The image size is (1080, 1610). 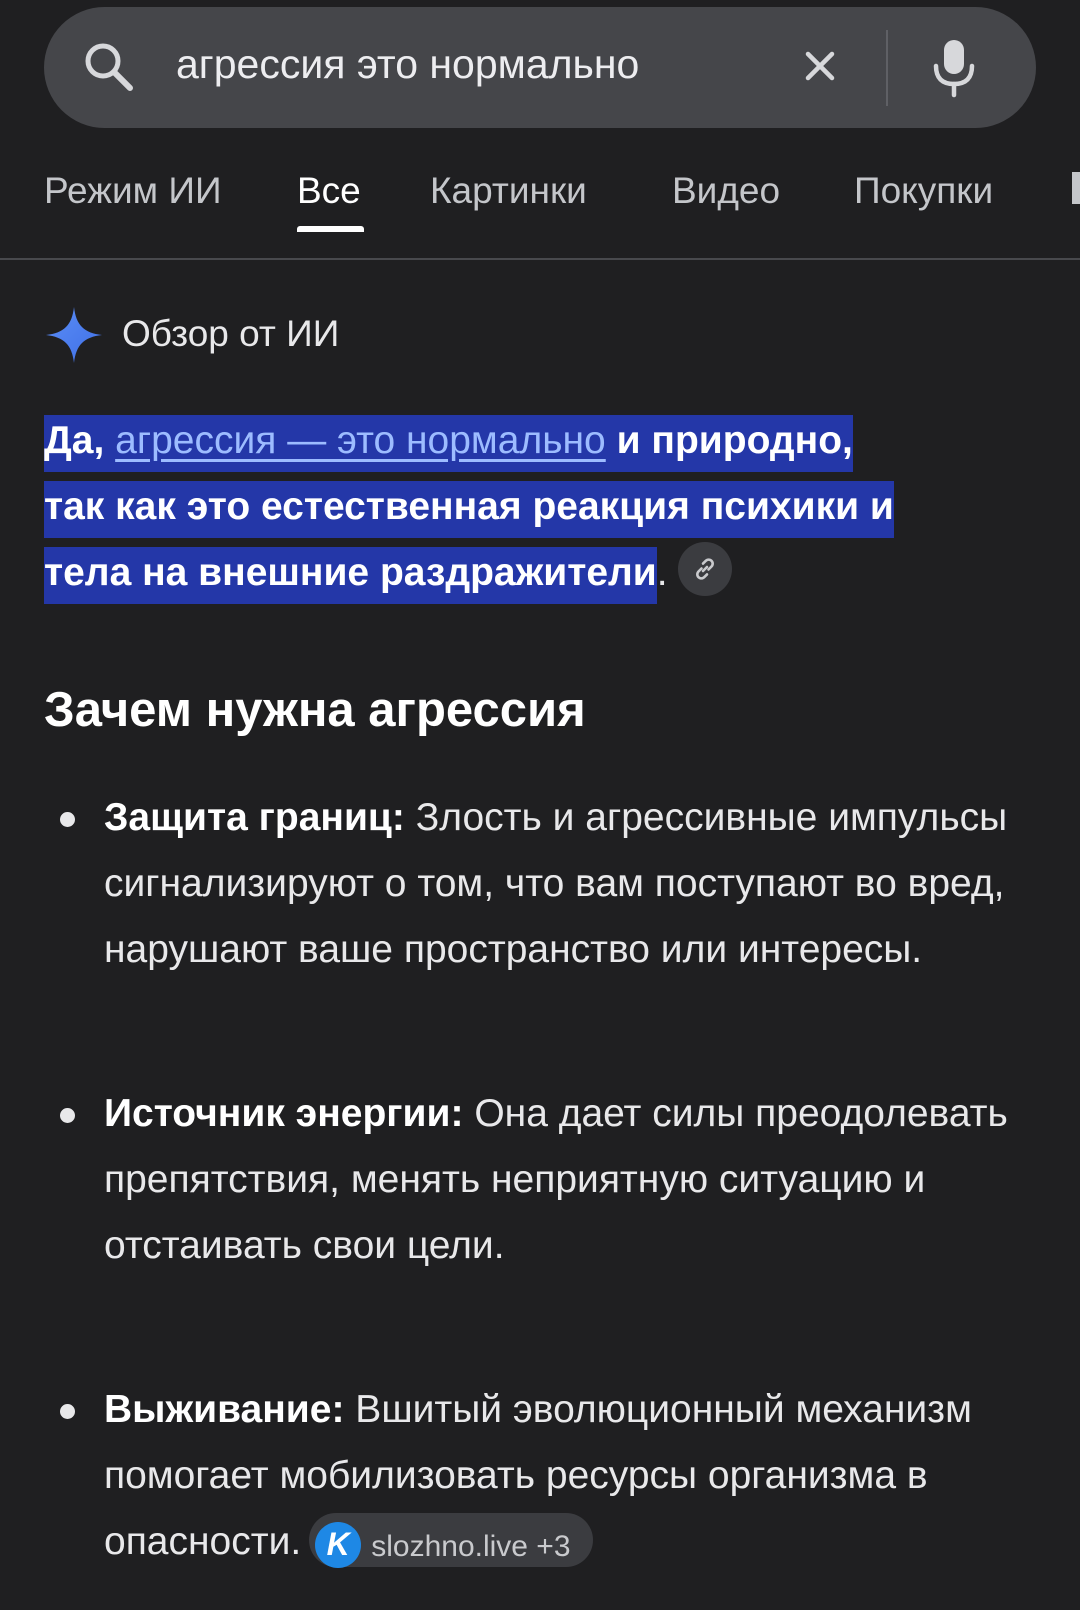 What do you see at coordinates (329, 191) in the screenshot?
I see `tab-all: Все` at bounding box center [329, 191].